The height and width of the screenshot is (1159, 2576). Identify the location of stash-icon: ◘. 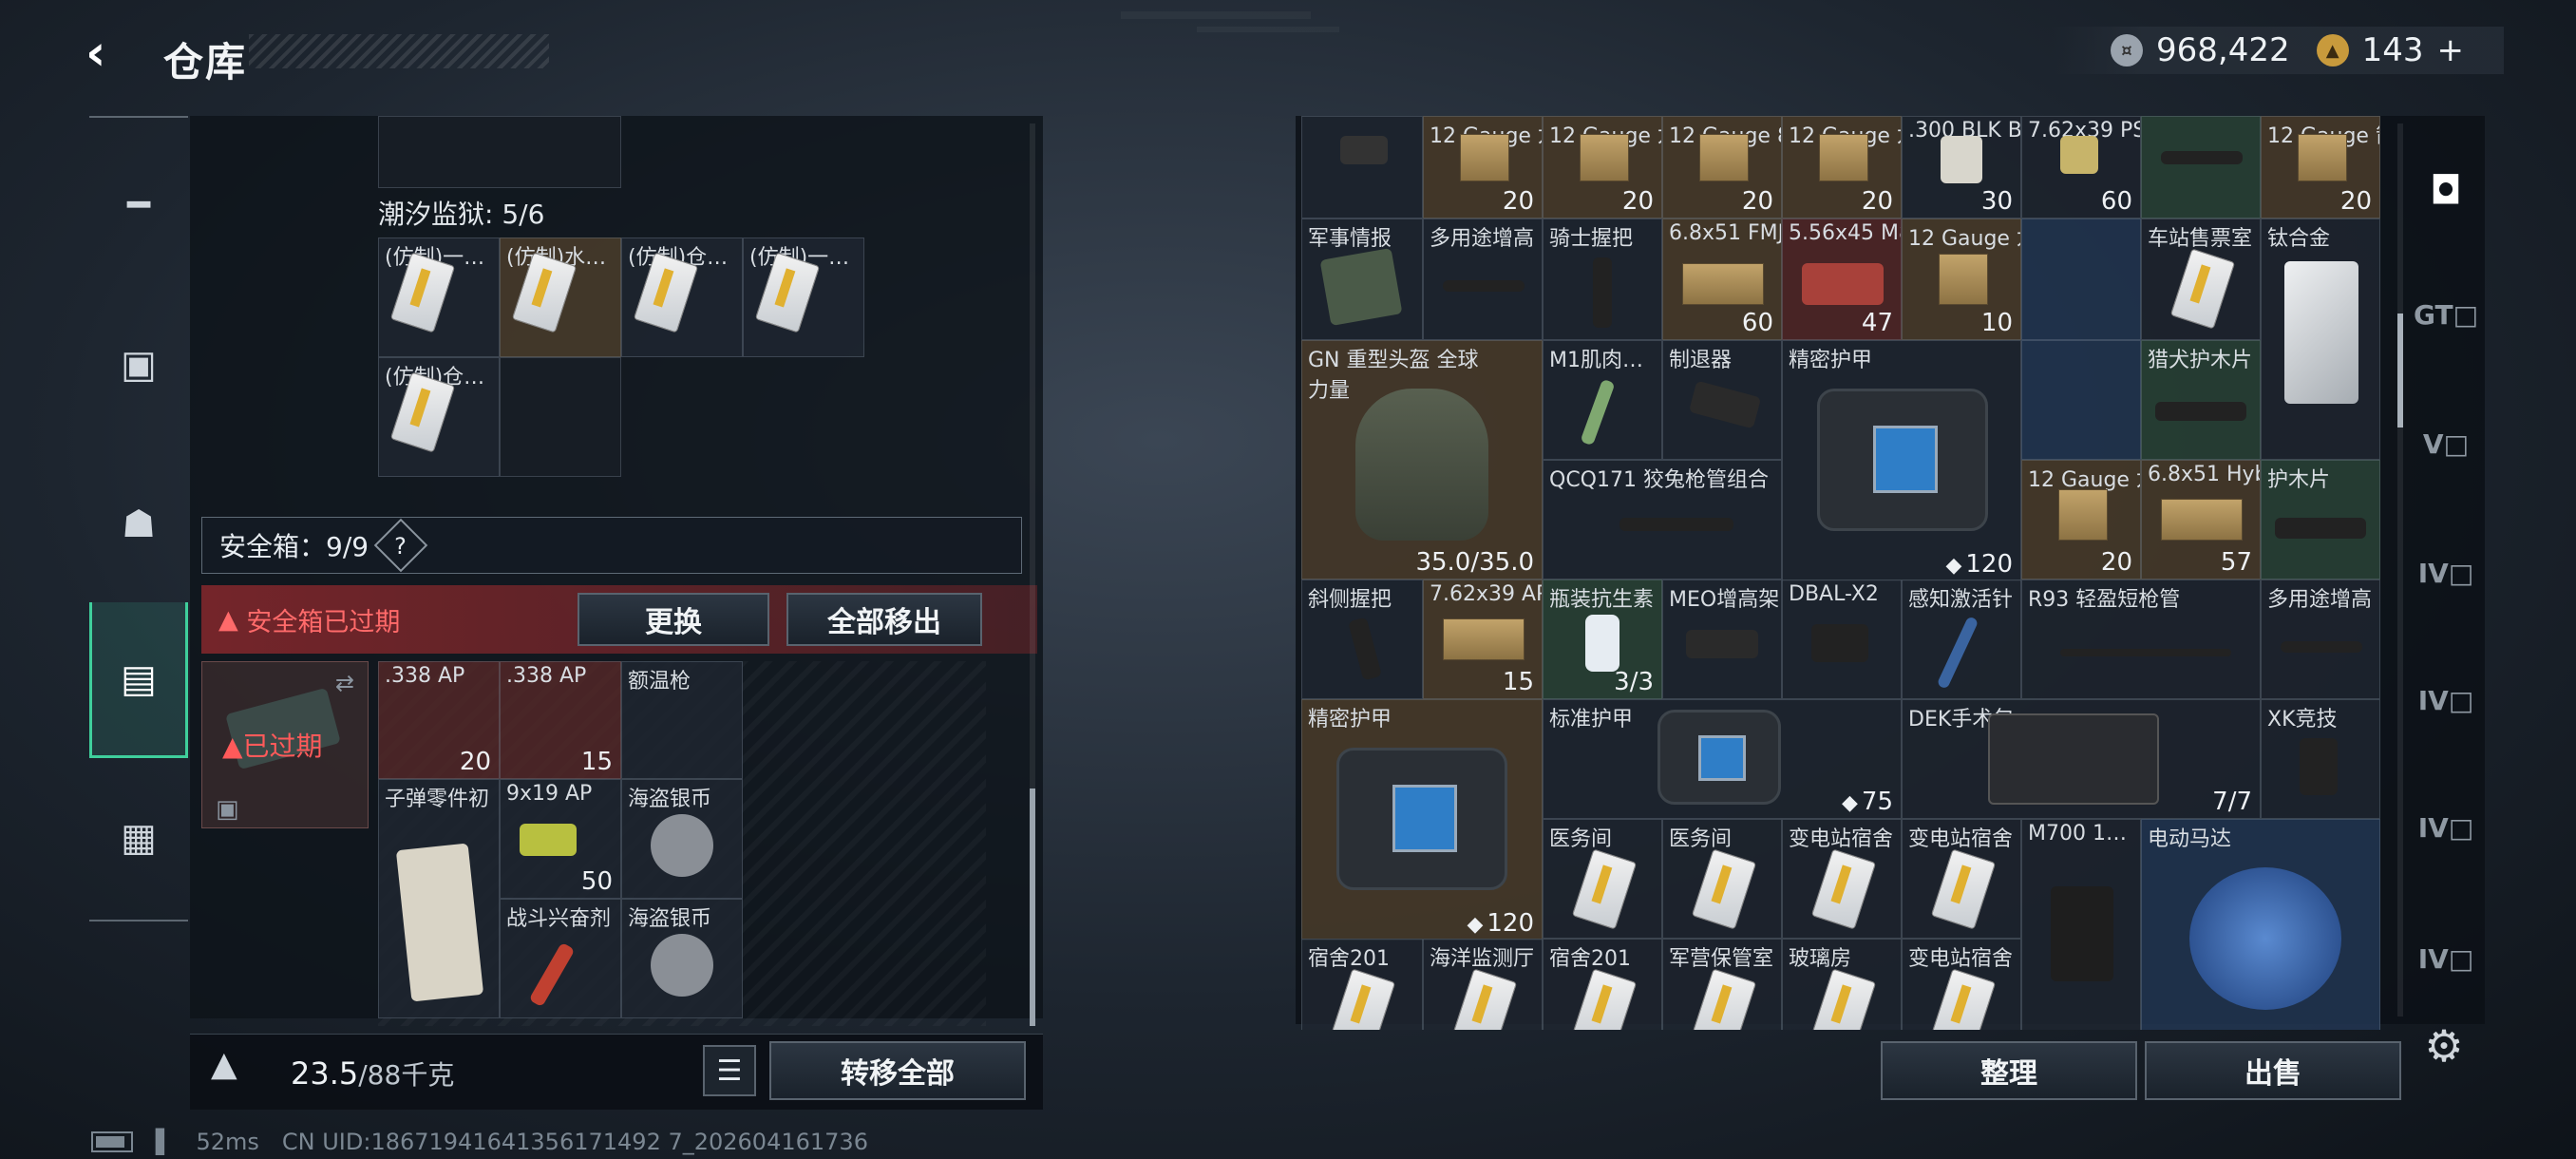
(2446, 191).